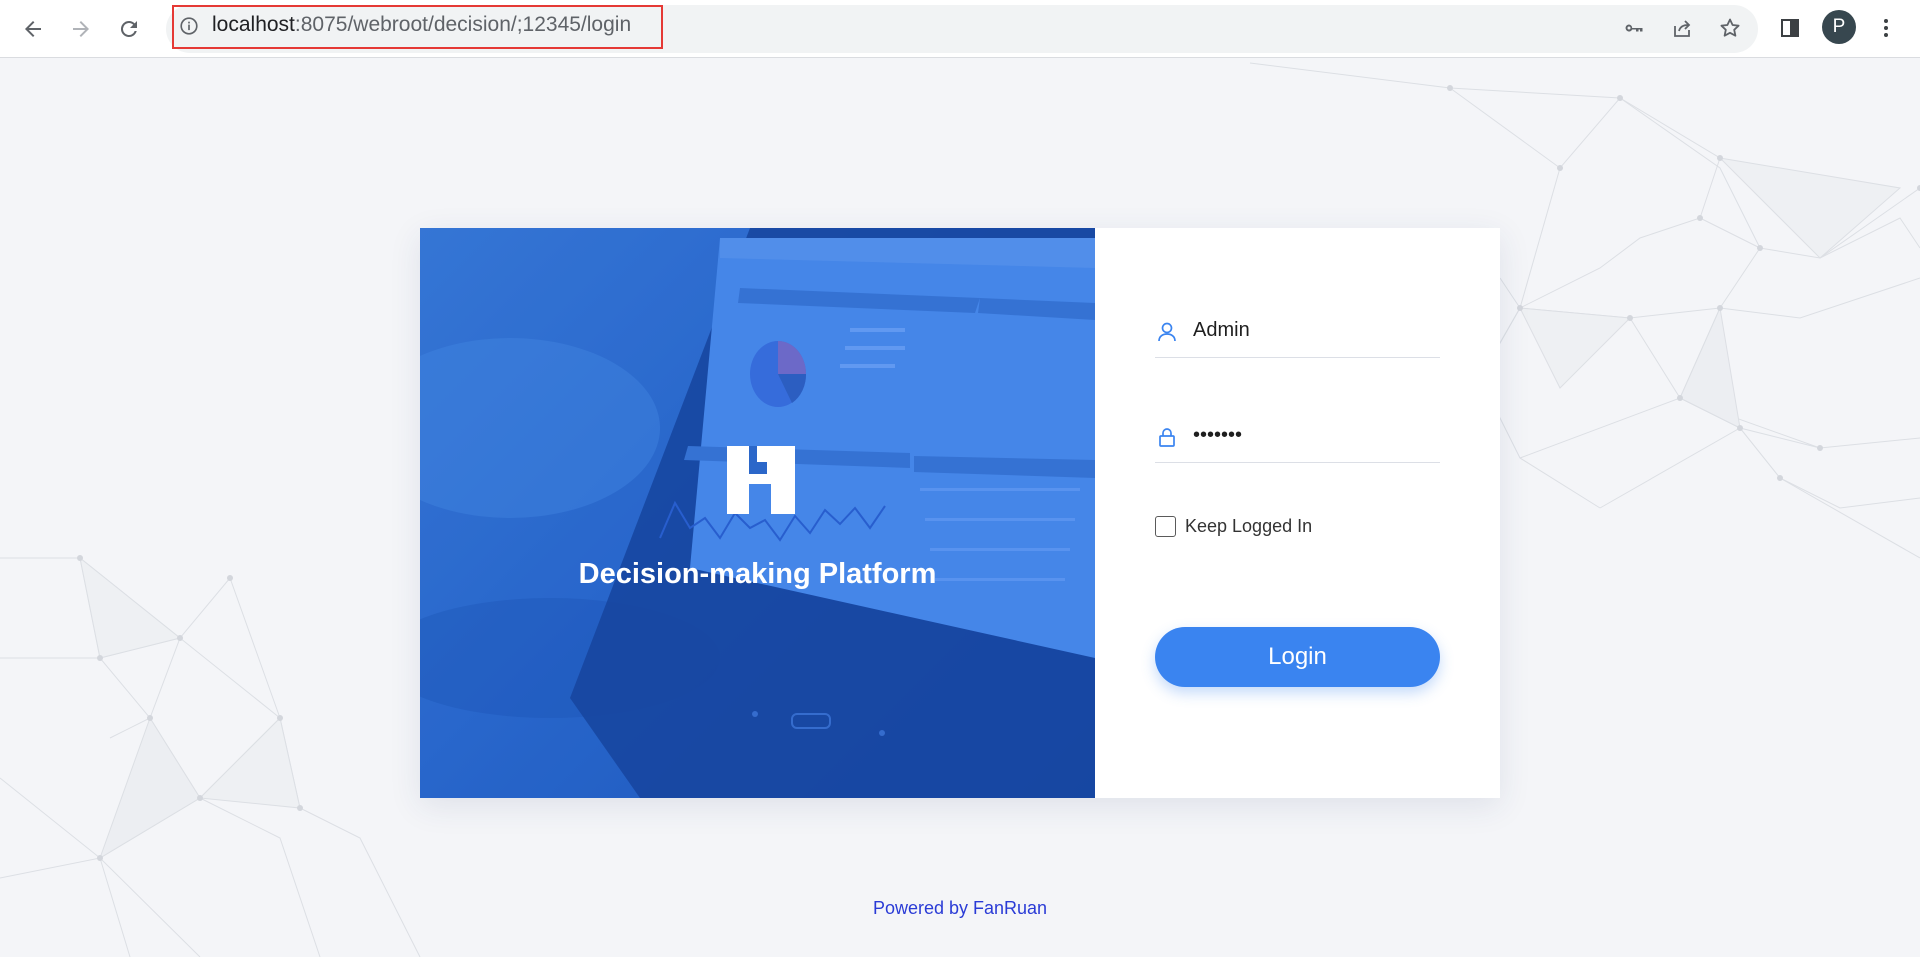 This screenshot has height=957, width=1920. I want to click on passwords-button, so click(1634, 28).